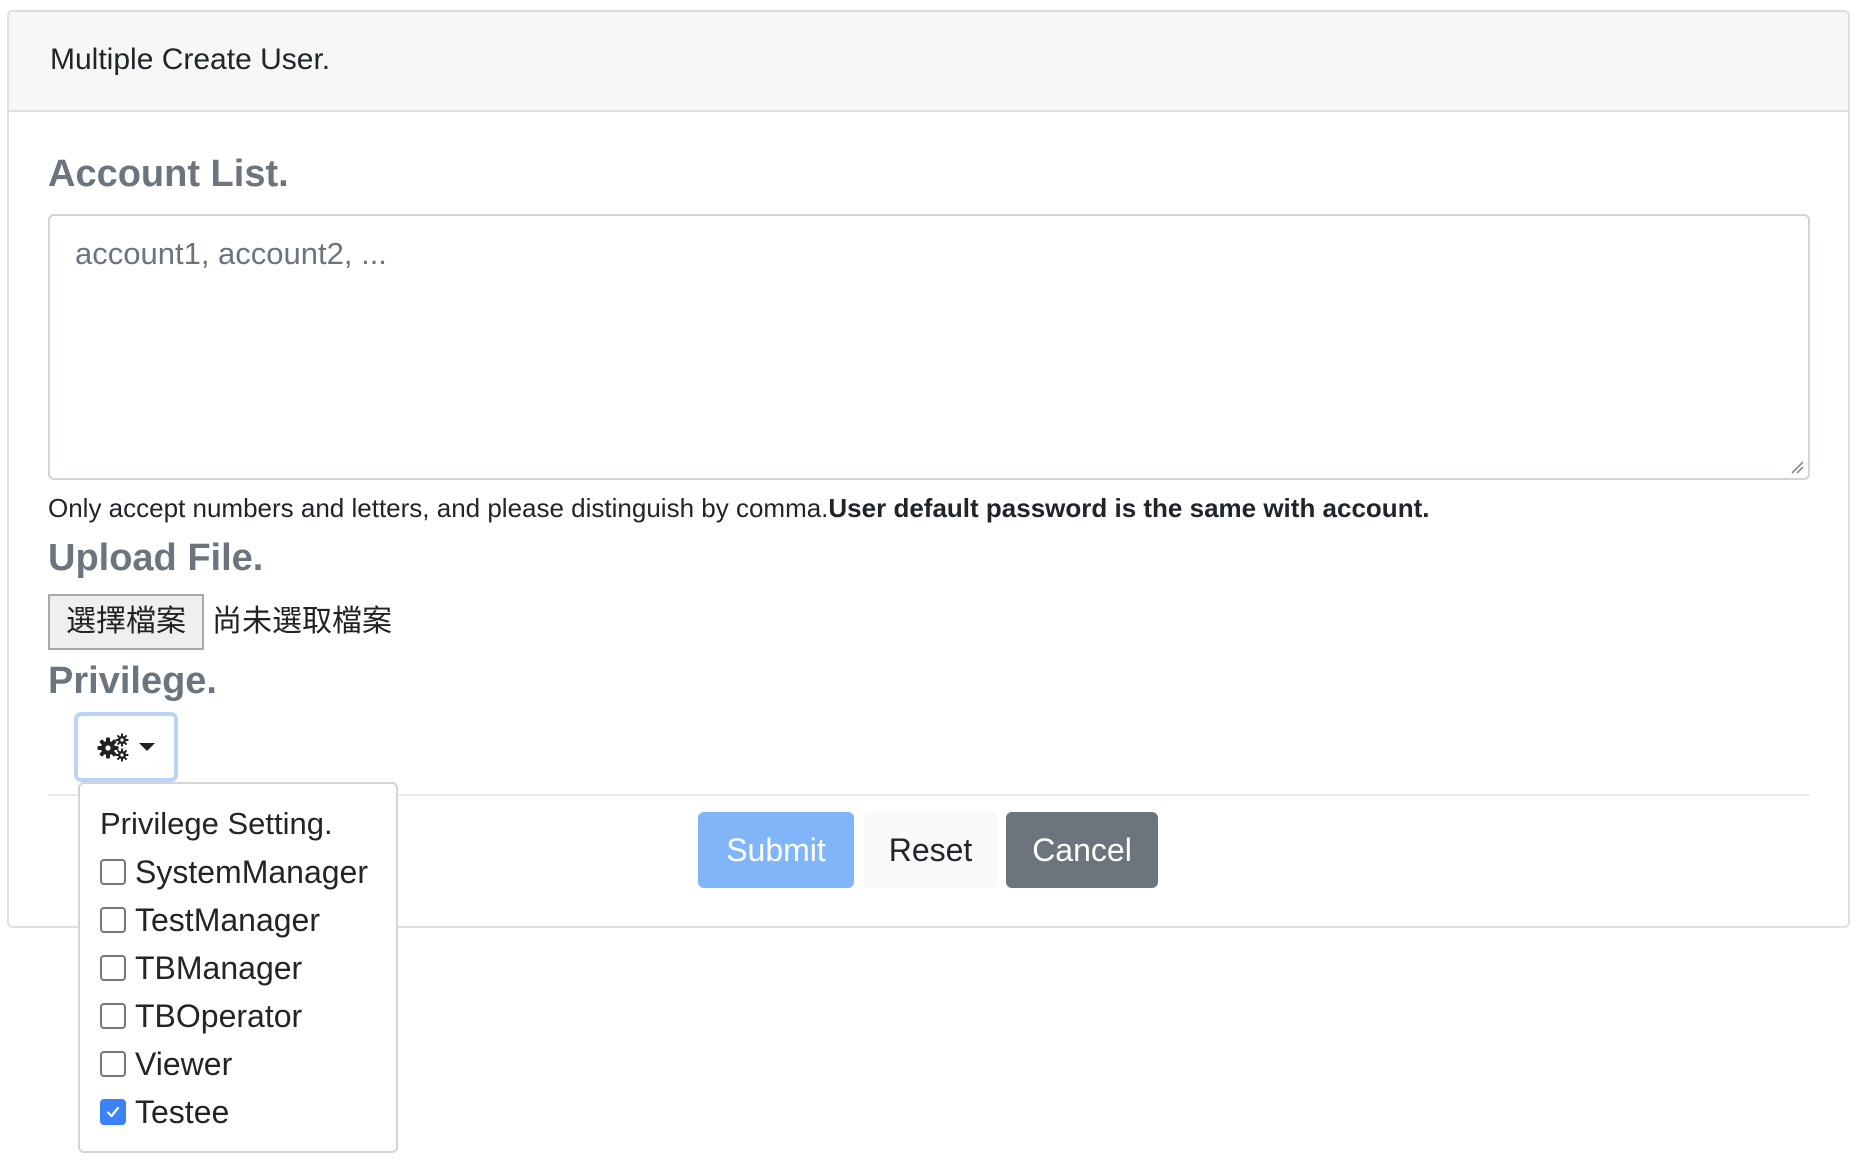 This screenshot has width=1861, height=1166. Describe the element at coordinates (227, 920) in the screenshot. I see `privilege-option-label: TestManager` at that location.